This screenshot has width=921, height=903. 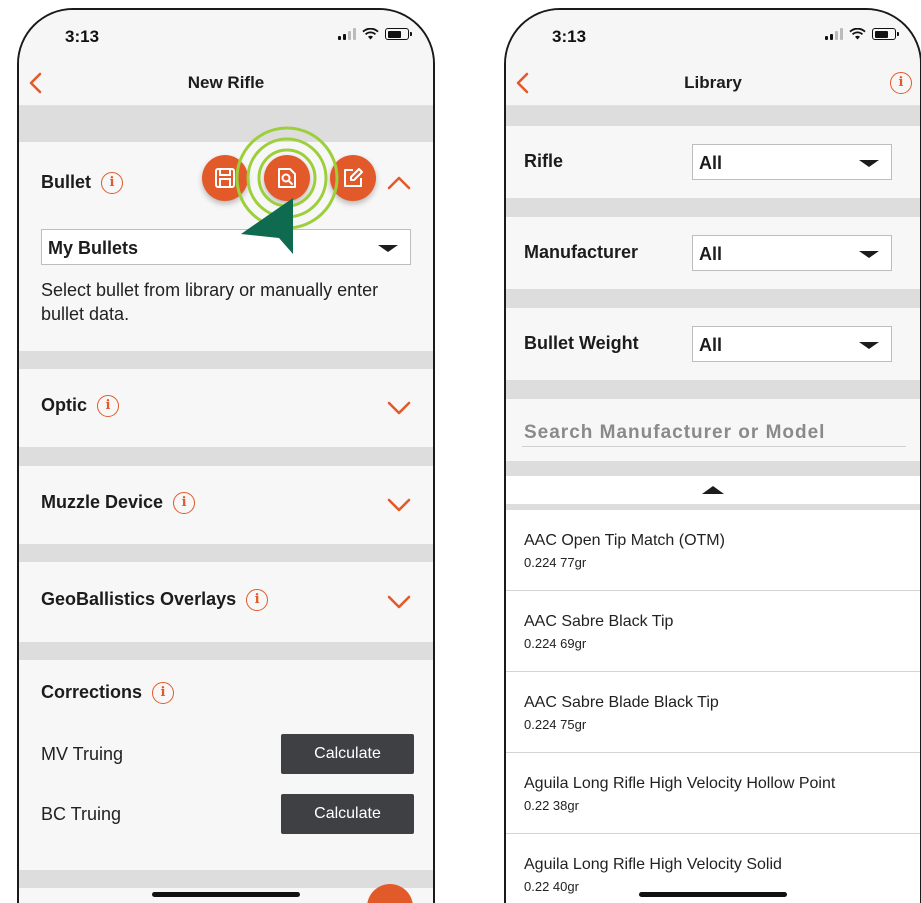 What do you see at coordinates (390, 893) in the screenshot?
I see `floating-action-button` at bounding box center [390, 893].